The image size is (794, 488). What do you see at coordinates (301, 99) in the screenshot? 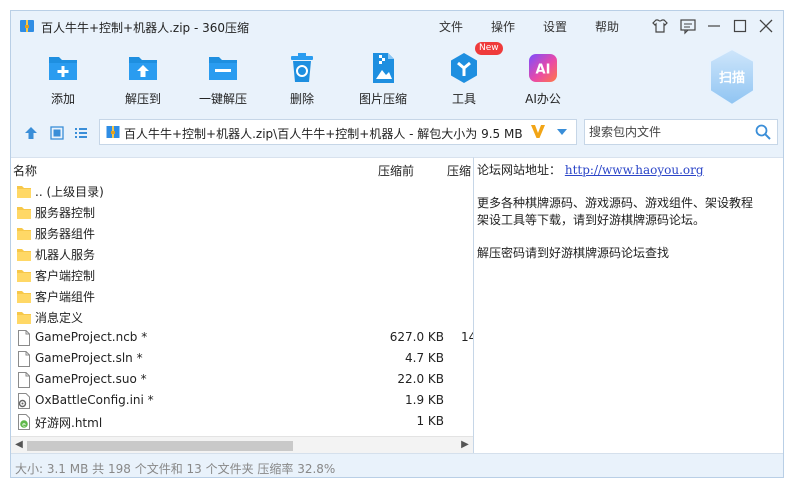
I see `delete-label: 删除` at bounding box center [301, 99].